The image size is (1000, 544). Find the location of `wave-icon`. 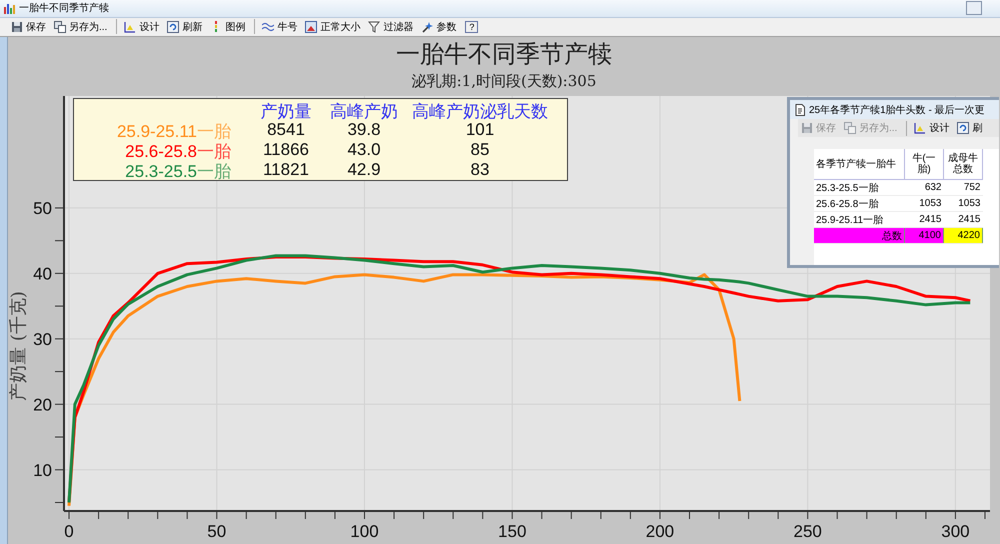

wave-icon is located at coordinates (268, 26).